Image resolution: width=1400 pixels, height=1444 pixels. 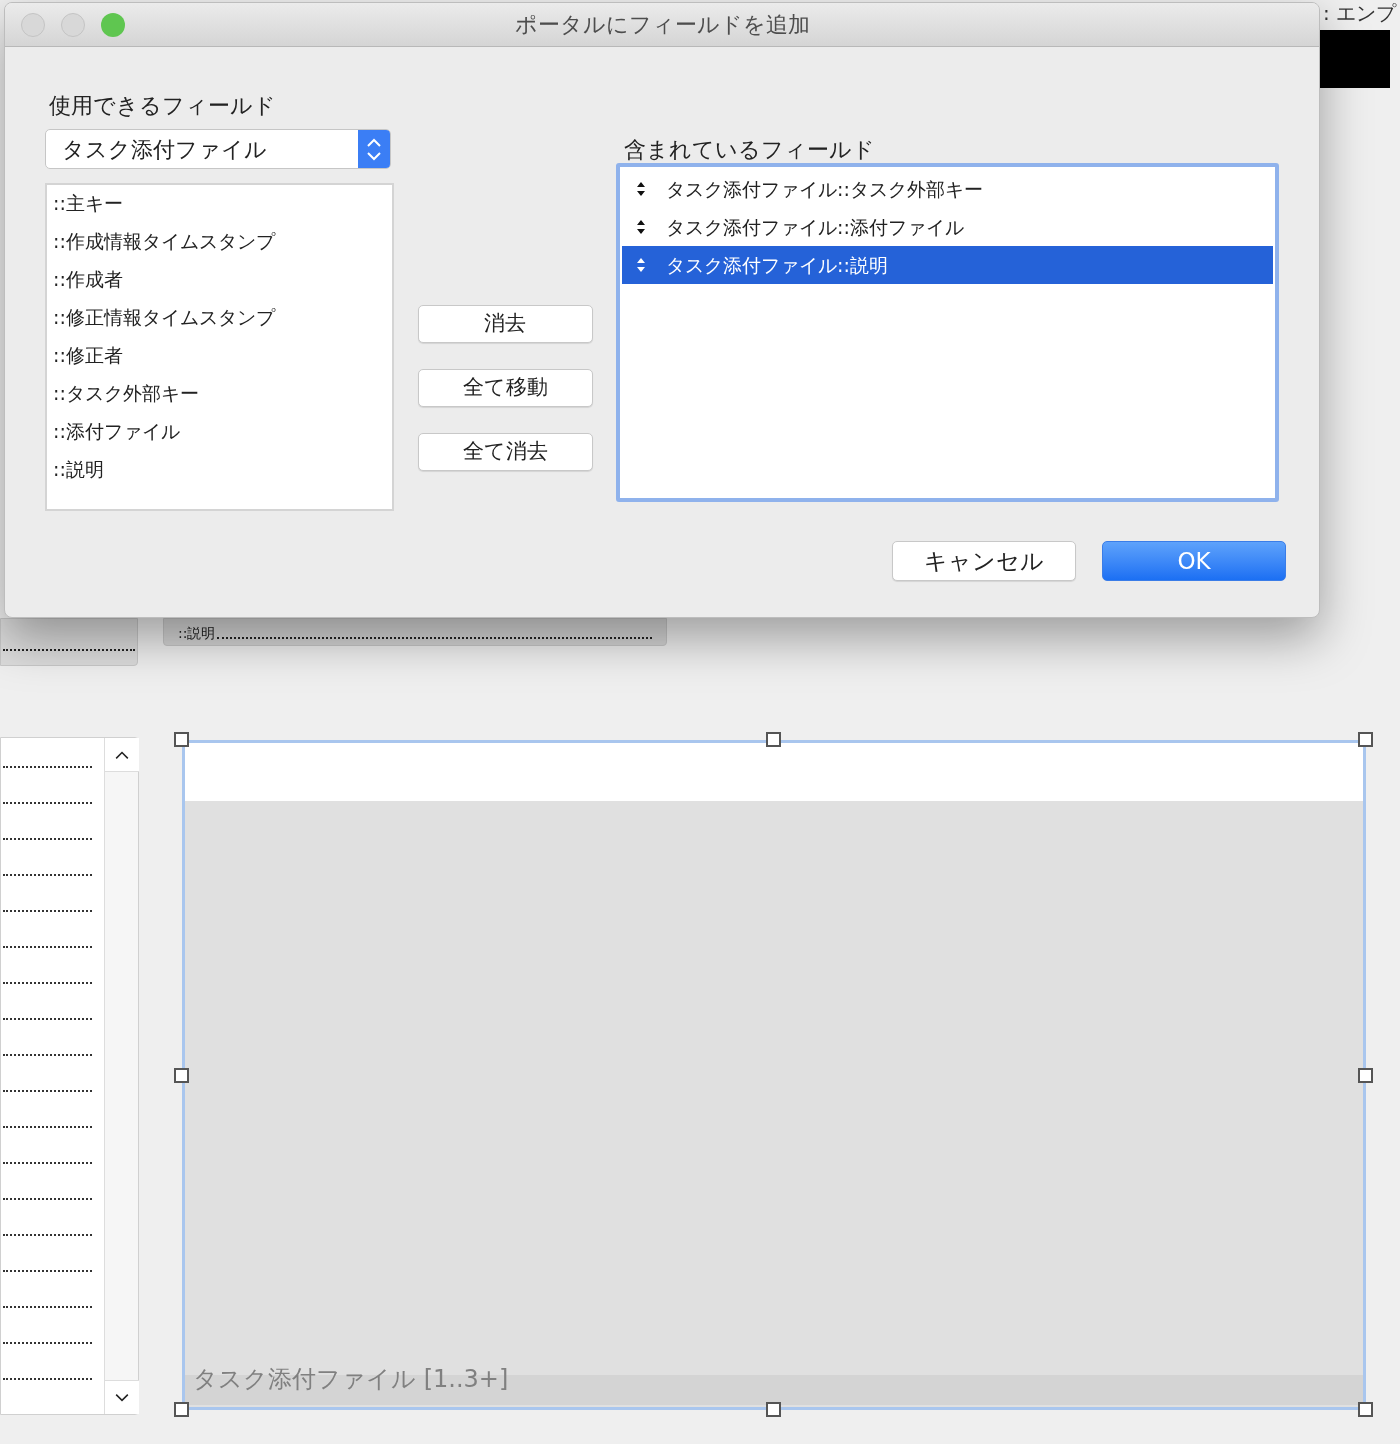 What do you see at coordinates (219, 397) in the screenshot?
I see `field-item: ::タスク外部キー` at bounding box center [219, 397].